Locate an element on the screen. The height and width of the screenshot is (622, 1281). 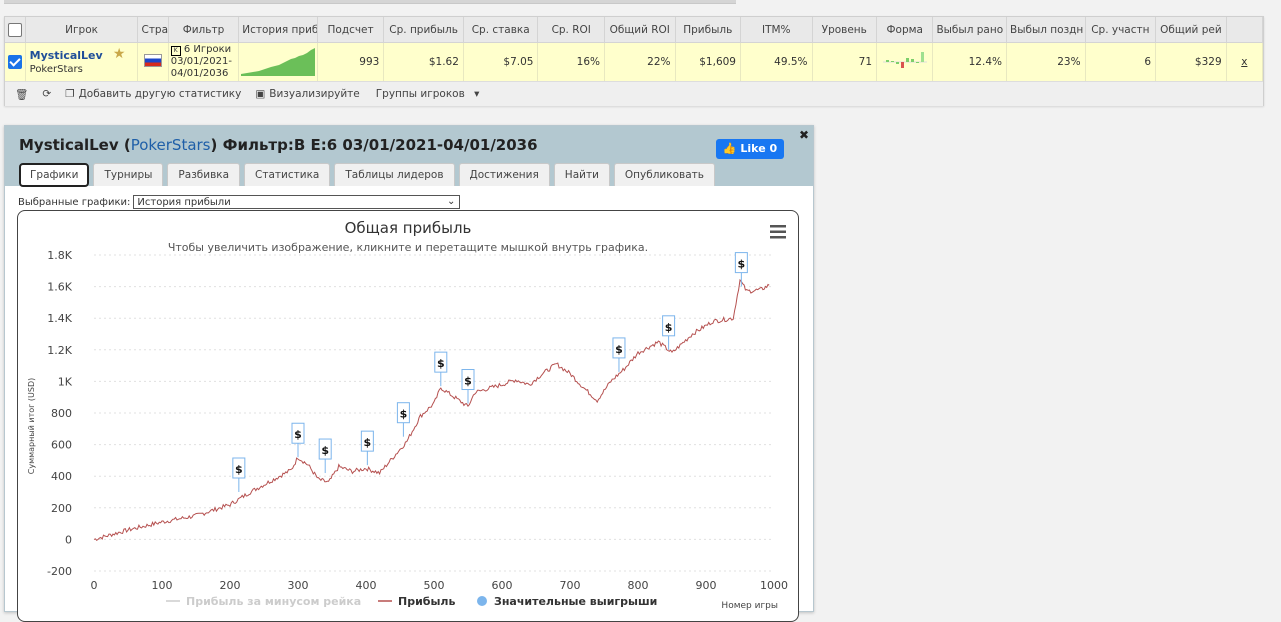
player-groups-button: Группы игроков ▾ is located at coordinates (425, 94).